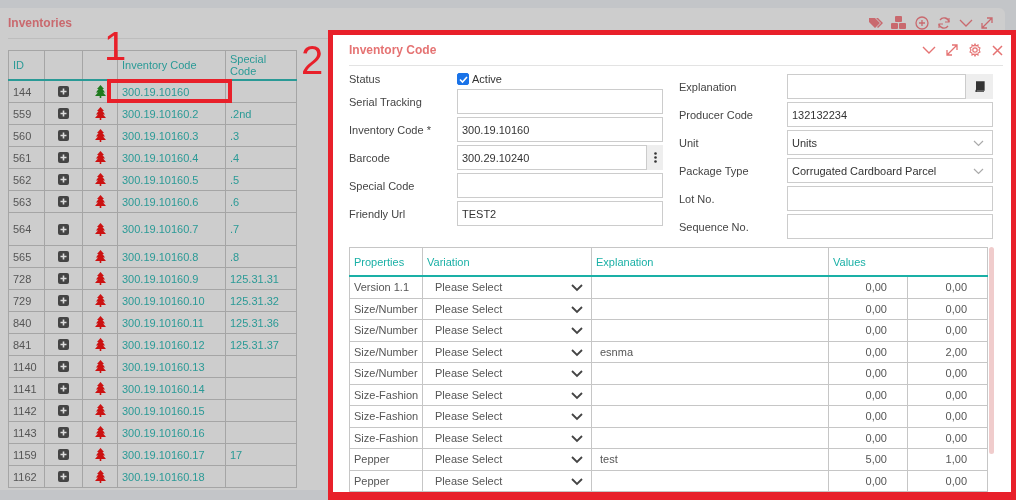 This screenshot has width=1016, height=500. What do you see at coordinates (868, 459) in the screenshot?
I see `table-cell: 5,00` at bounding box center [868, 459].